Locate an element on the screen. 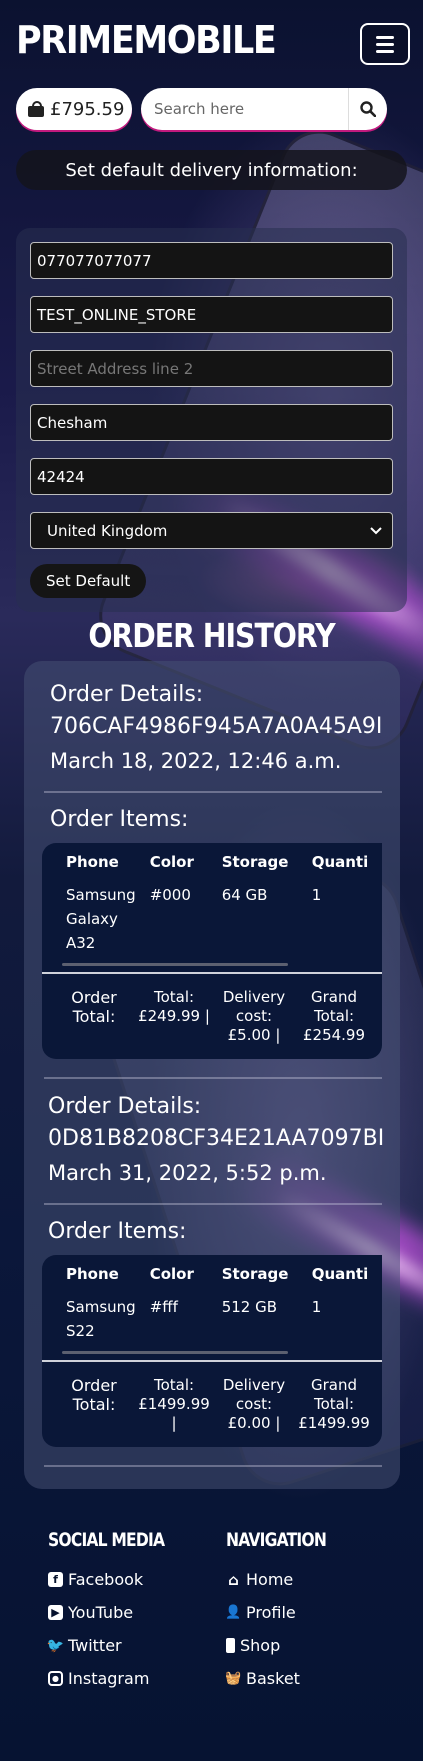 The height and width of the screenshot is (1761, 423). item-storage: 512 GB is located at coordinates (249, 1307).